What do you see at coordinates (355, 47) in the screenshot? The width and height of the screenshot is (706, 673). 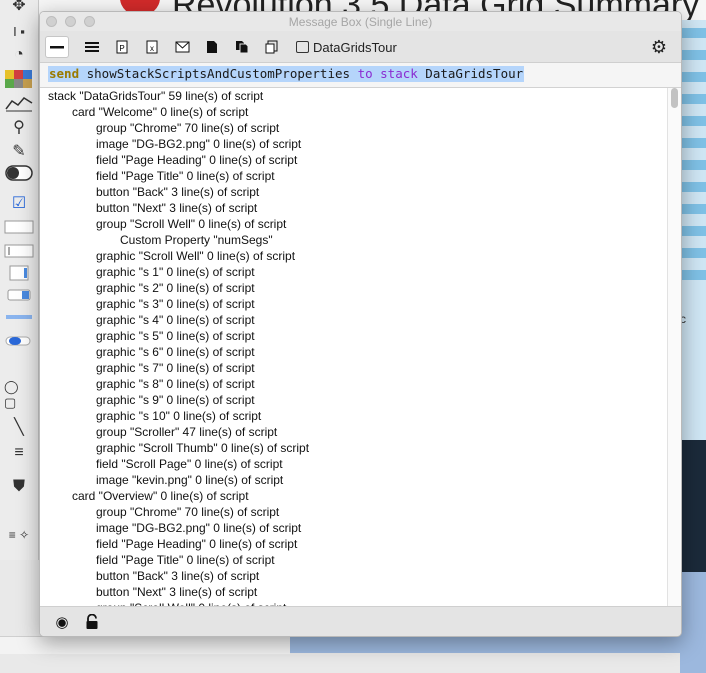 I see `target-stack-name: DataGridsTour` at bounding box center [355, 47].